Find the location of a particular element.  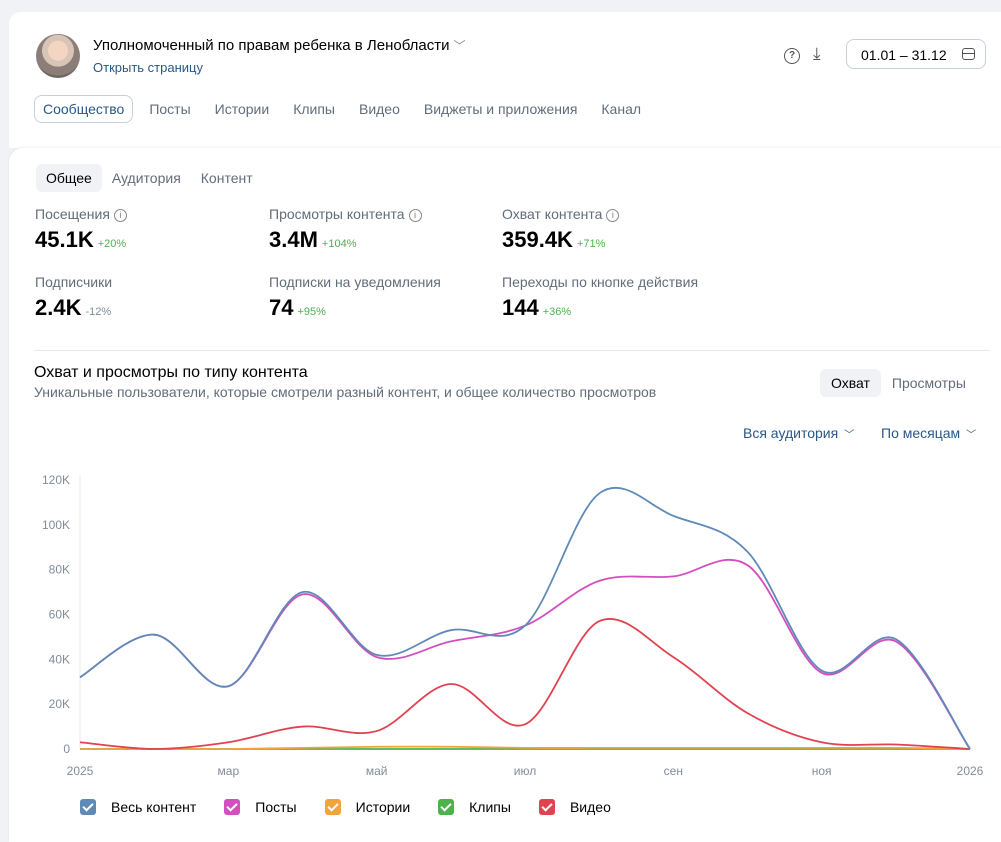

subtab-general: Общее is located at coordinates (69, 178).